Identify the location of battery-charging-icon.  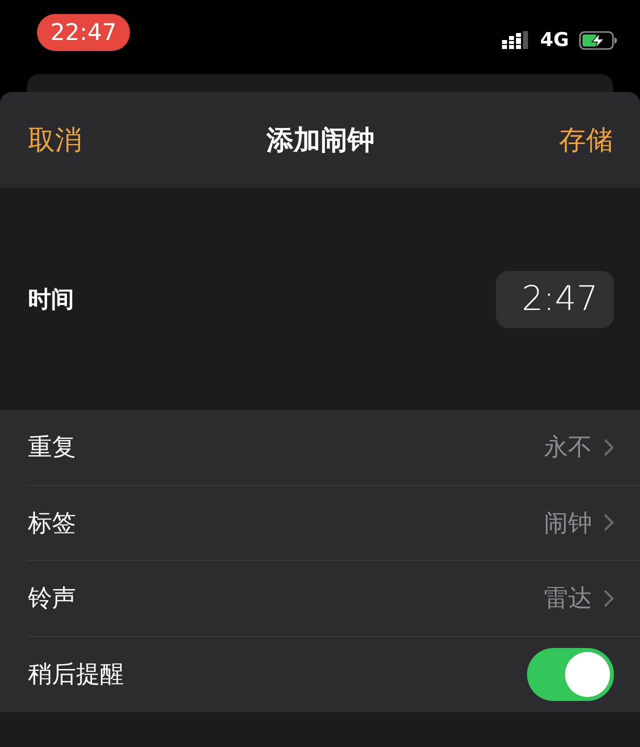
(598, 40).